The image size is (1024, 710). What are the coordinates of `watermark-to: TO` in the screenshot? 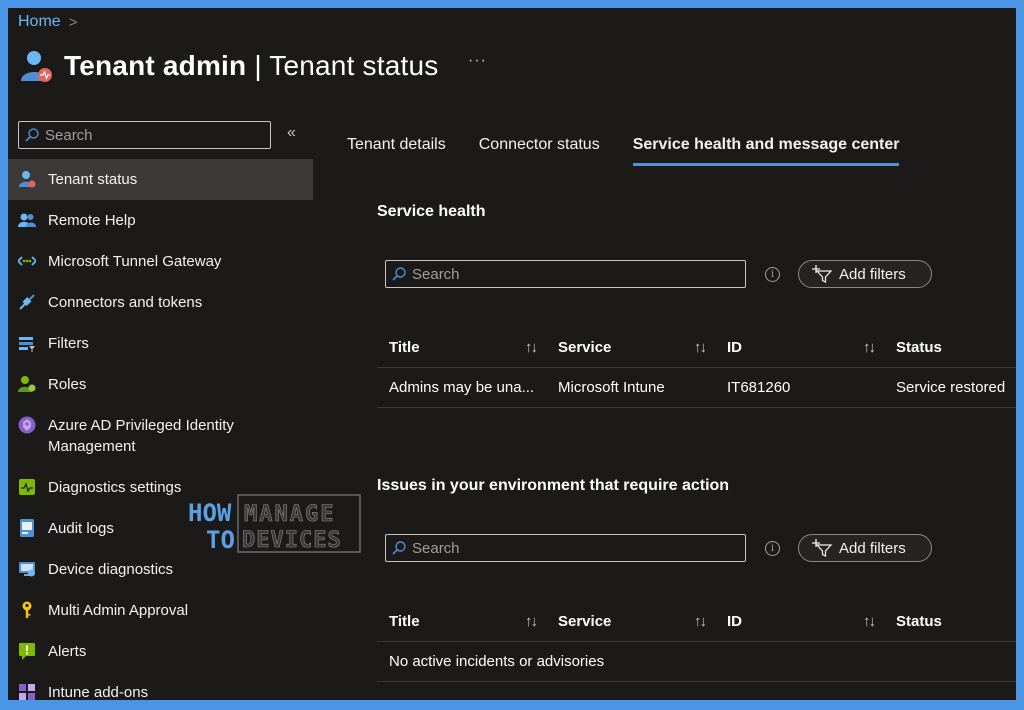 It's located at (220, 540).